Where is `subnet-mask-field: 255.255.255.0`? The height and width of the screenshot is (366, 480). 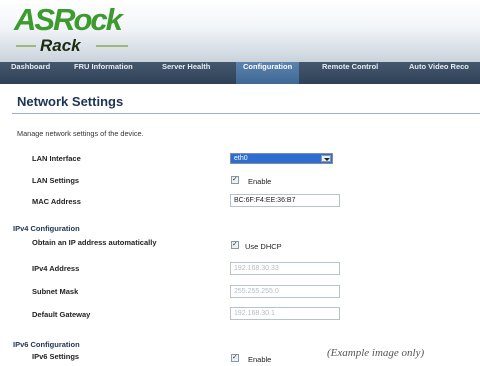
subnet-mask-field: 255.255.255.0 is located at coordinates (285, 291).